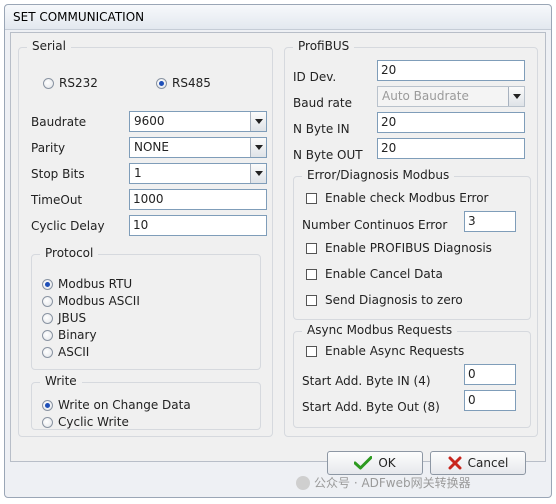 This screenshot has width=556, height=504. I want to click on radio-cyclic-write-label: Cyclic Write, so click(93, 422).